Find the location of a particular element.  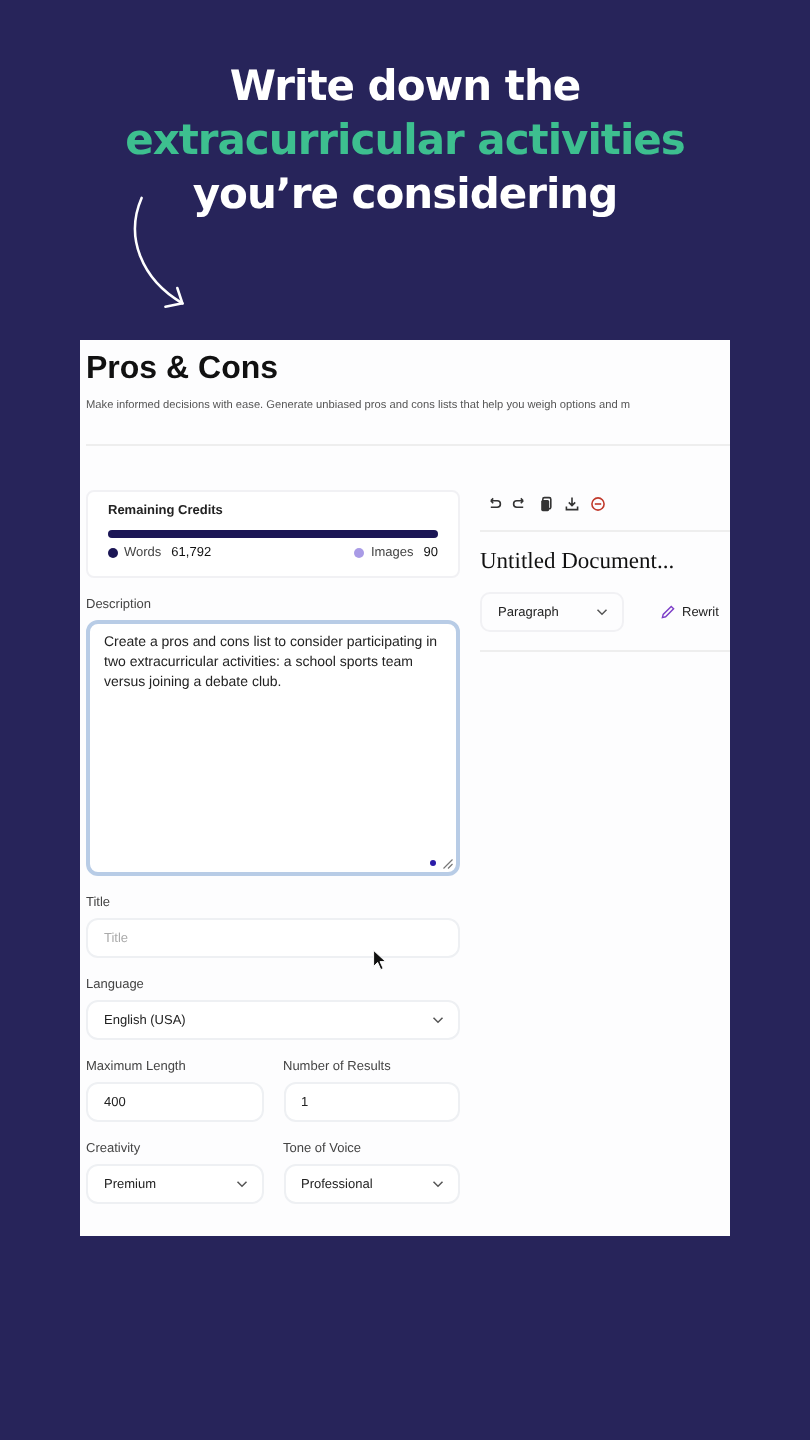

headline-text: extracurricular activities is located at coordinates (405, 141).